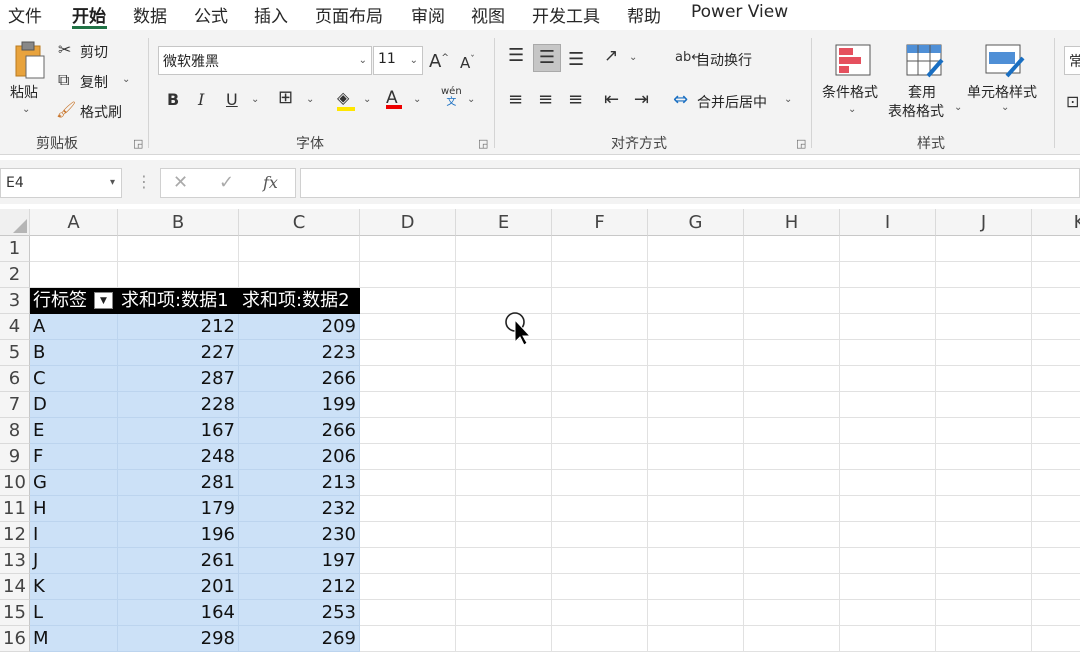  Describe the element at coordinates (504, 587) in the screenshot. I see `cell-e14` at that location.